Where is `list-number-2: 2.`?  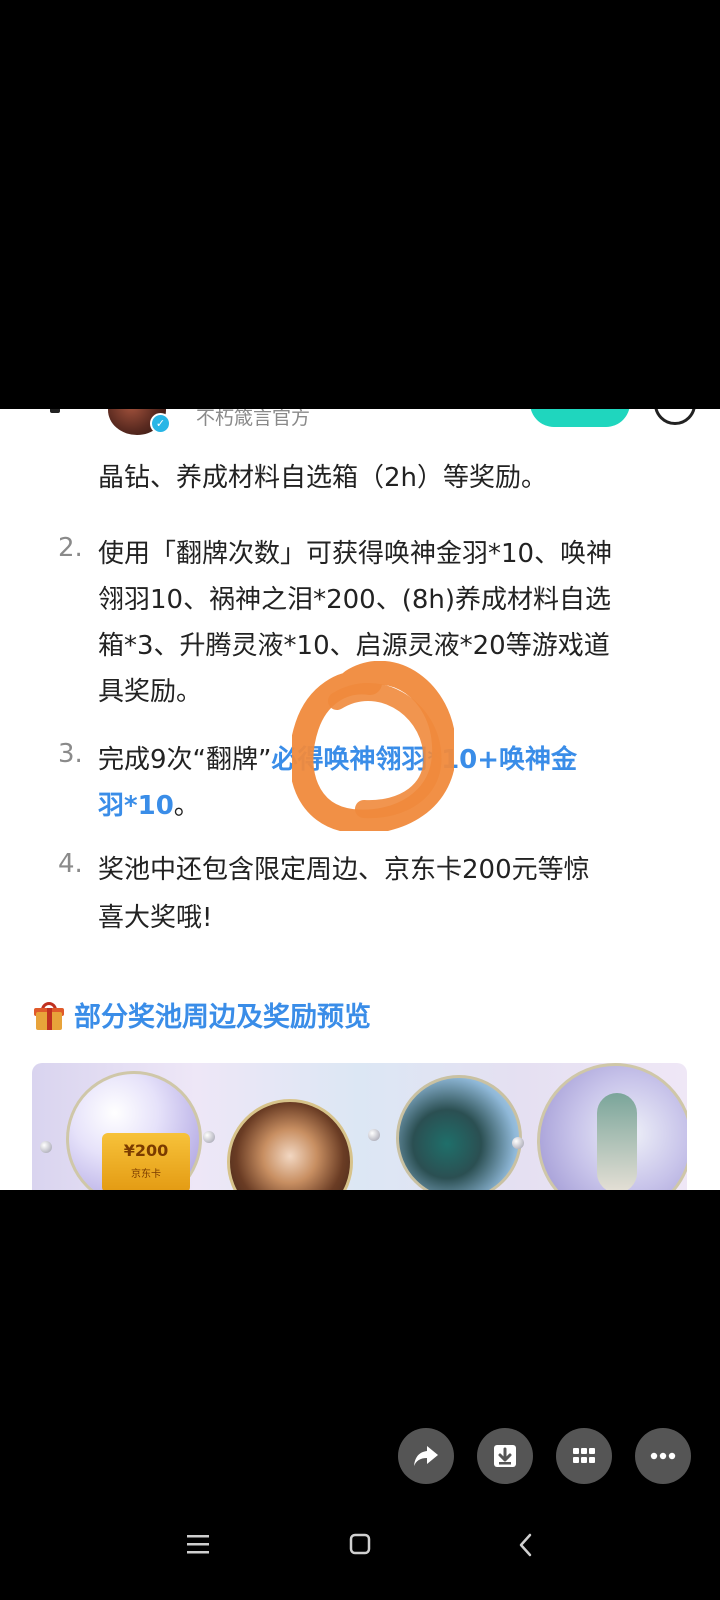 list-number-2: 2. is located at coordinates (70, 548).